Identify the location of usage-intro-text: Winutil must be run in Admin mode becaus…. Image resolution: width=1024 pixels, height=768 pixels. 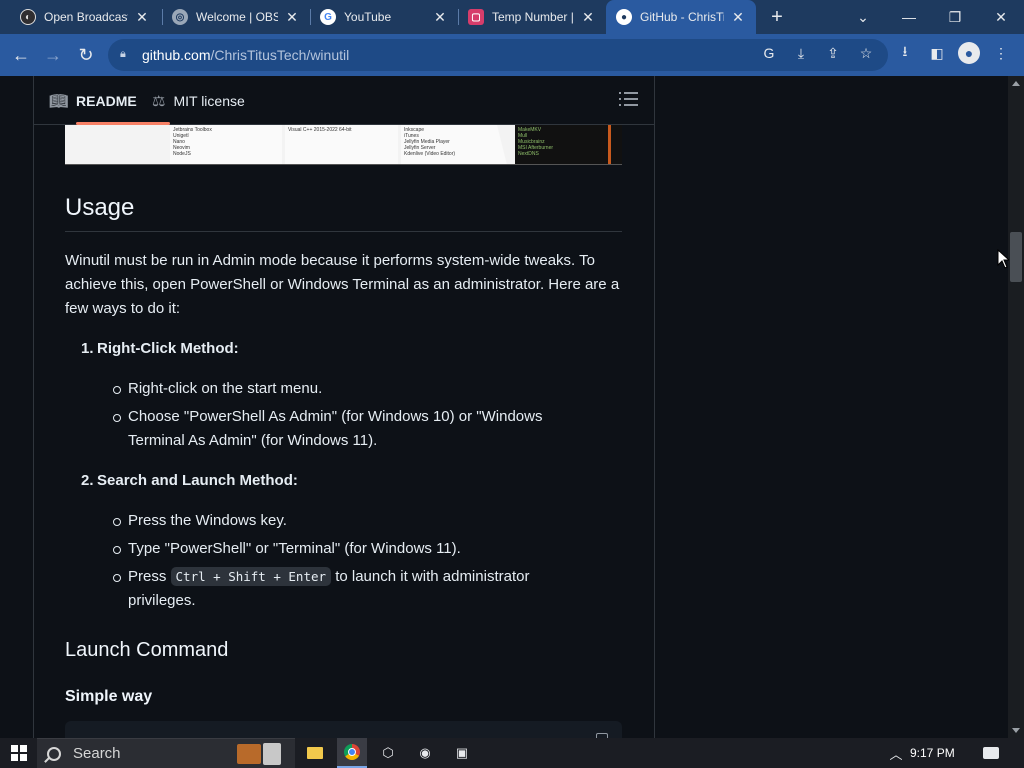
(342, 284).